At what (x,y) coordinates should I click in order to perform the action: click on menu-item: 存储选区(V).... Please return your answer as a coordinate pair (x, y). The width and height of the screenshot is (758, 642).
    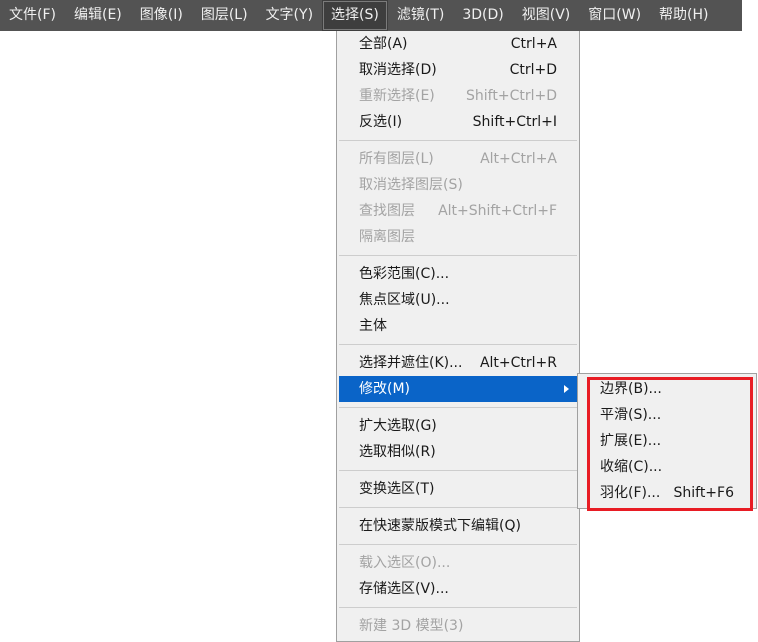
    Looking at the image, I should click on (458, 589).